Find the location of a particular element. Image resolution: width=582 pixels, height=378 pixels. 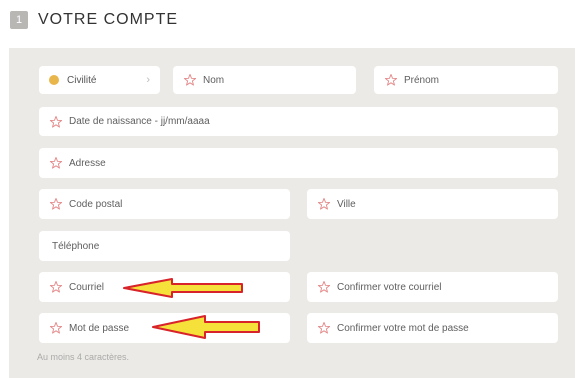

confirmer-courriel-input is located at coordinates (447, 287).